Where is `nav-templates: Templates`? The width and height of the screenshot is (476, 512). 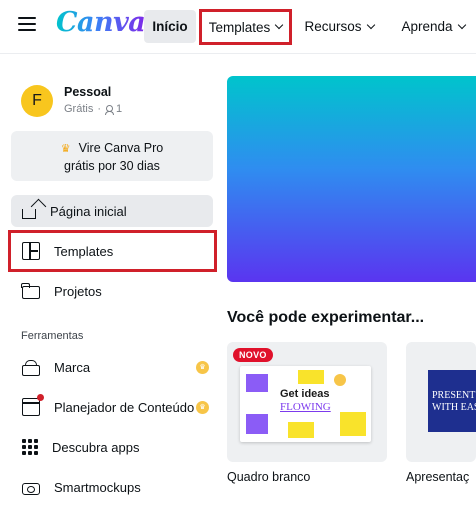 nav-templates: Templates is located at coordinates (245, 27).